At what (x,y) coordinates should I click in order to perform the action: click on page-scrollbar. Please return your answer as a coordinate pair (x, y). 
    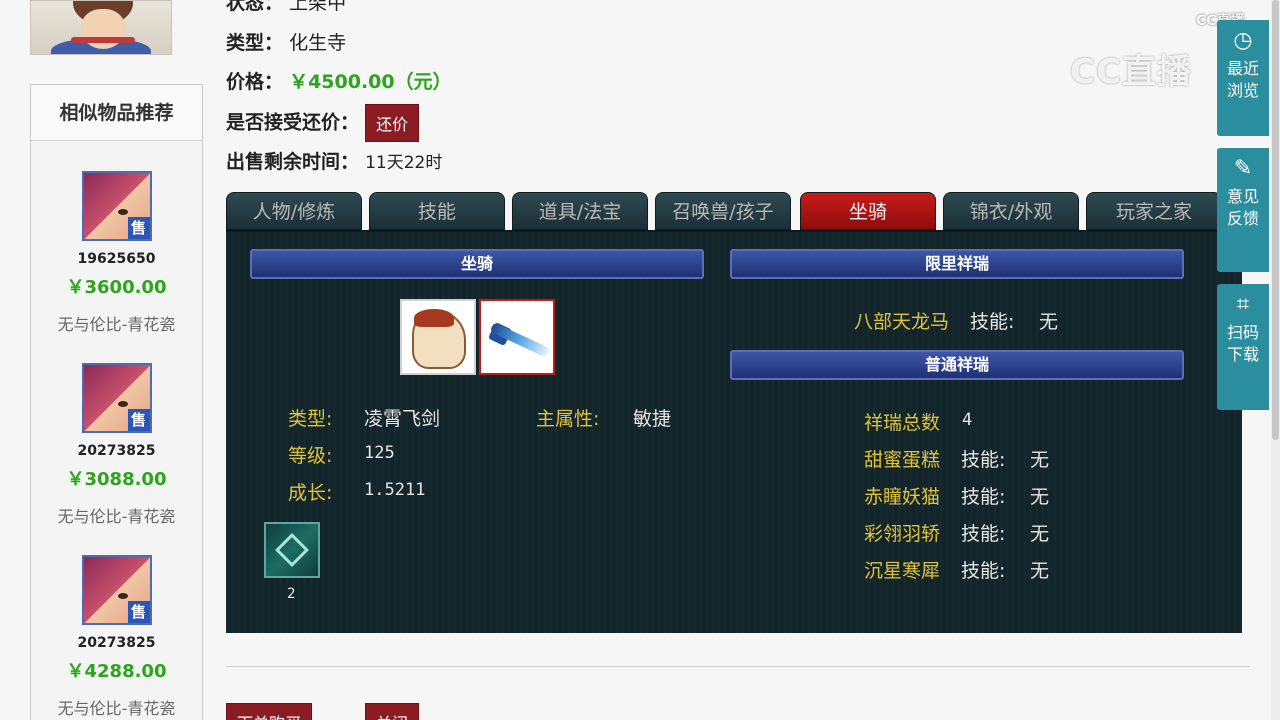
    Looking at the image, I should click on (1275, 360).